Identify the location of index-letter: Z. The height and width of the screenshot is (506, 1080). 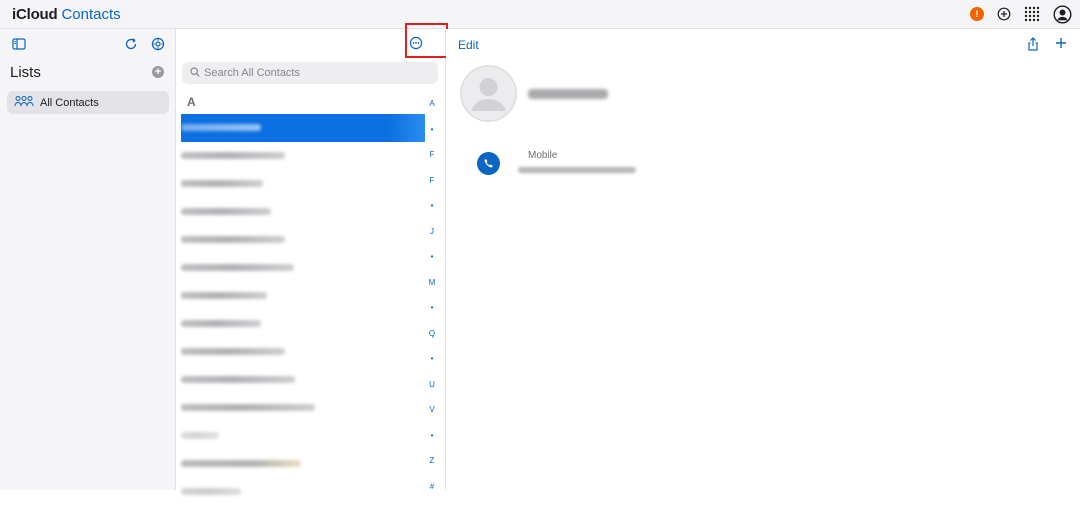
(432, 460).